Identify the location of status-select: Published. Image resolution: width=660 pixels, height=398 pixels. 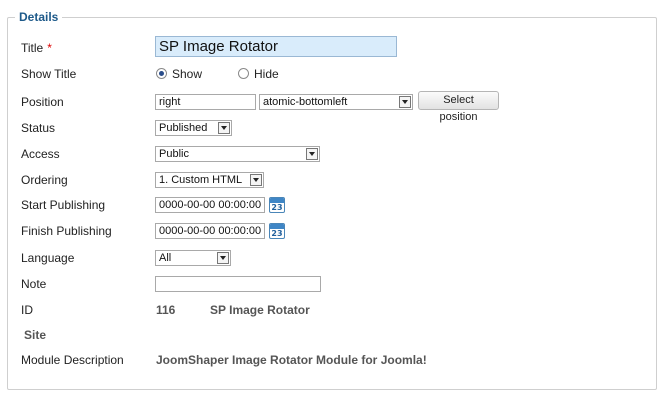
(193, 128).